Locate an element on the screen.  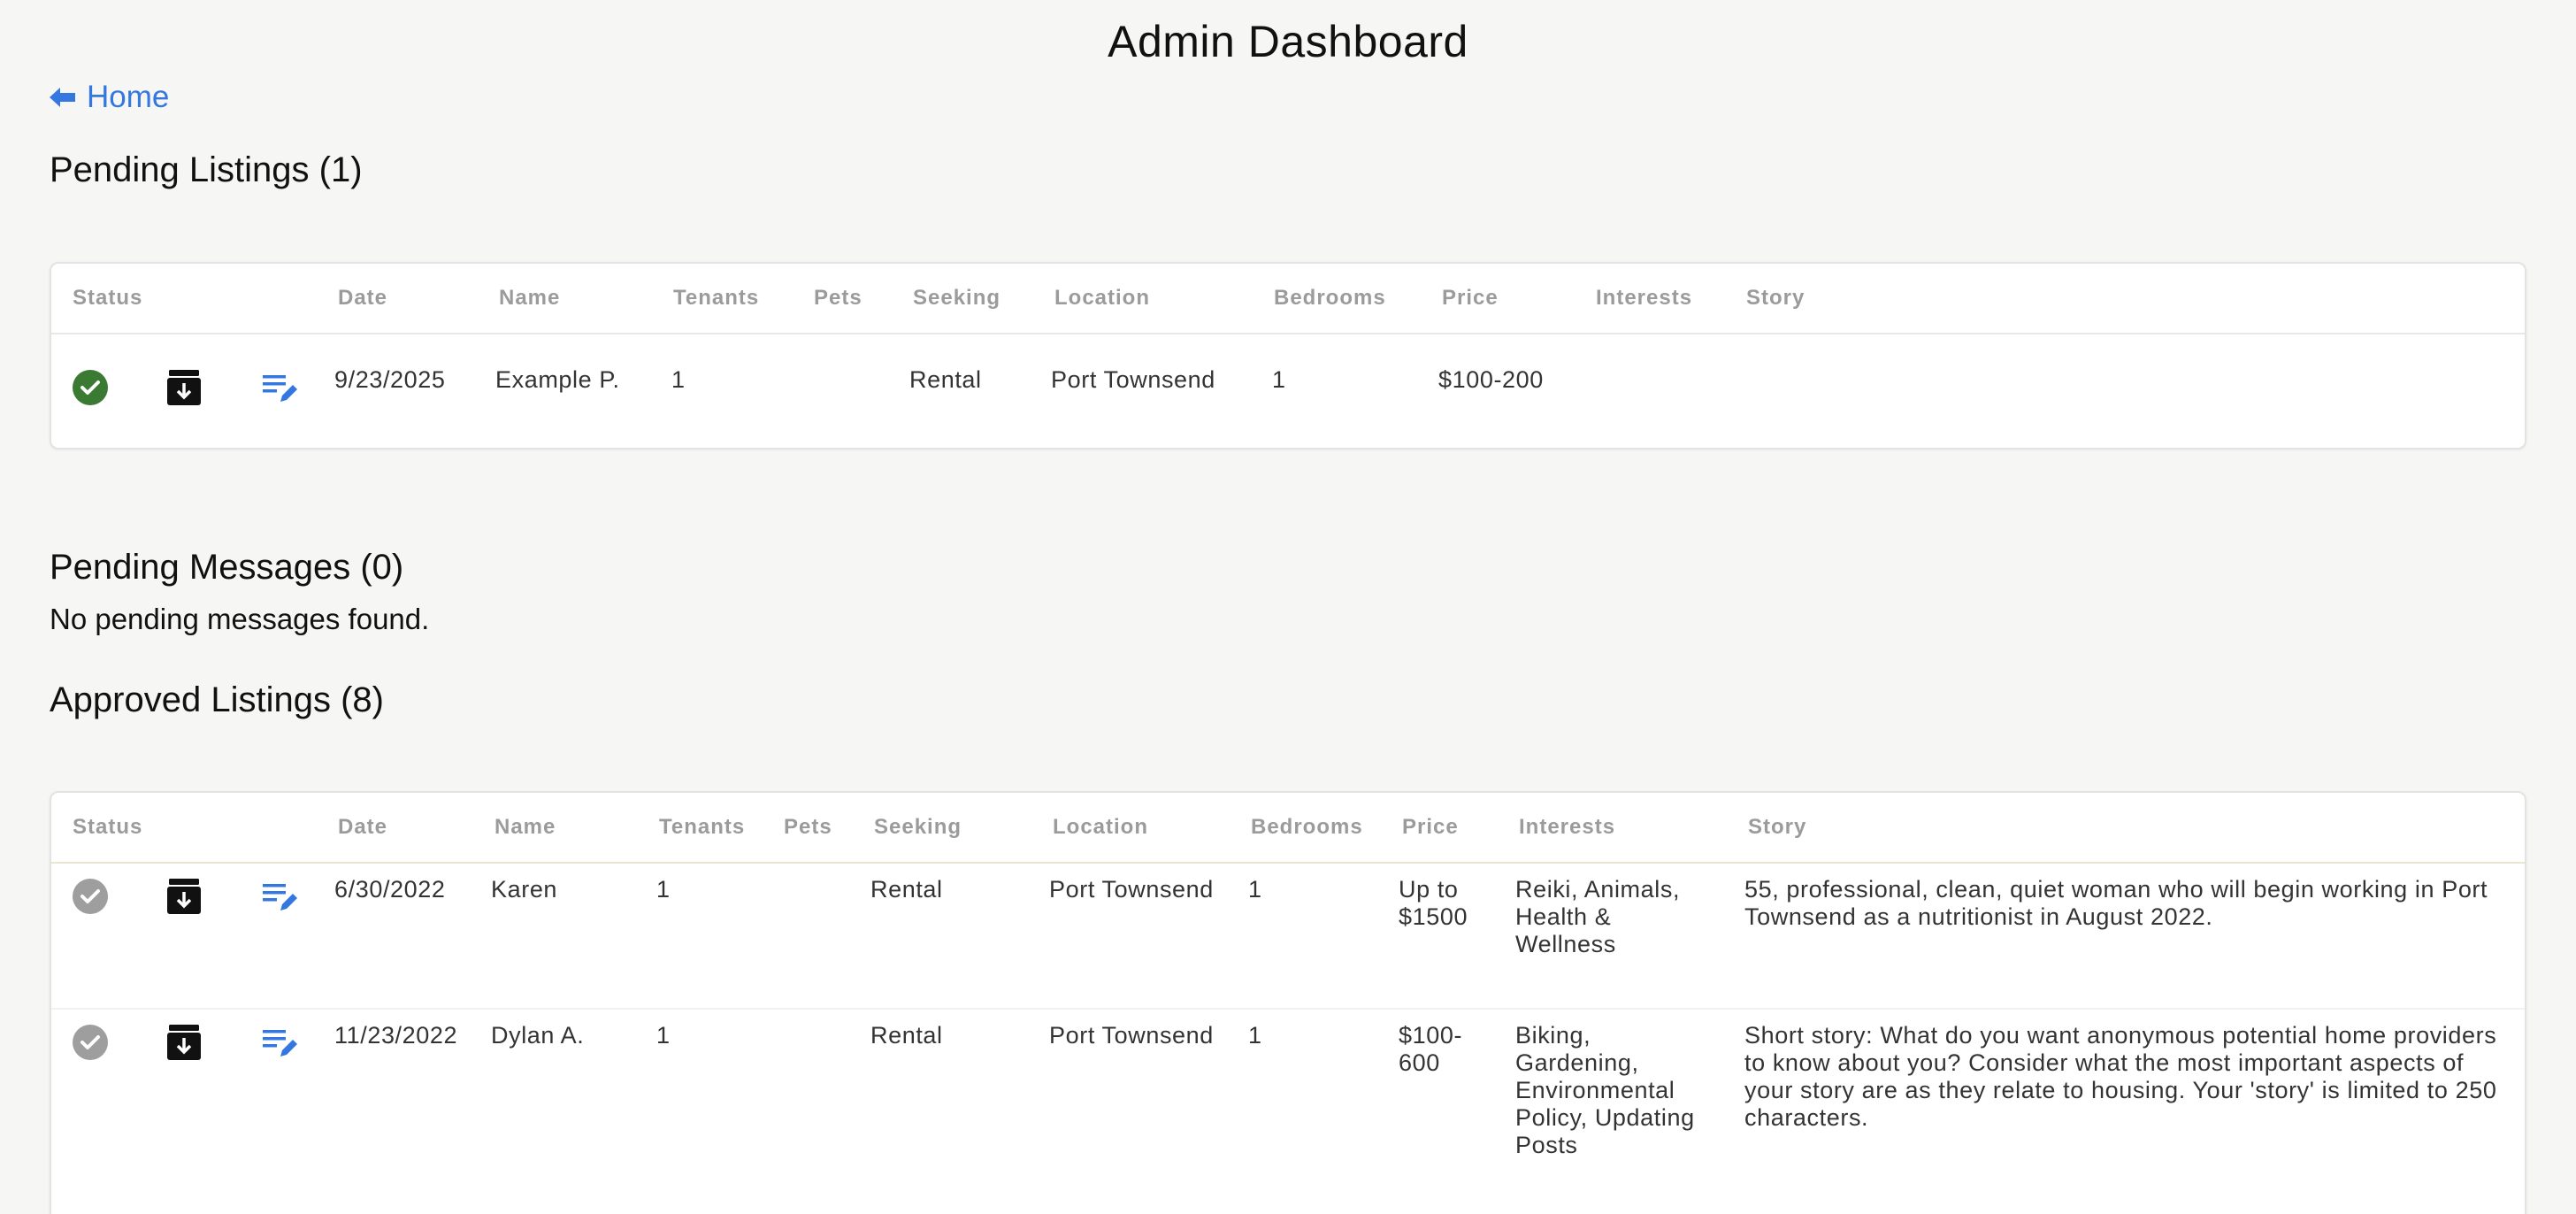
cell-name: Example P. is located at coordinates (557, 379).